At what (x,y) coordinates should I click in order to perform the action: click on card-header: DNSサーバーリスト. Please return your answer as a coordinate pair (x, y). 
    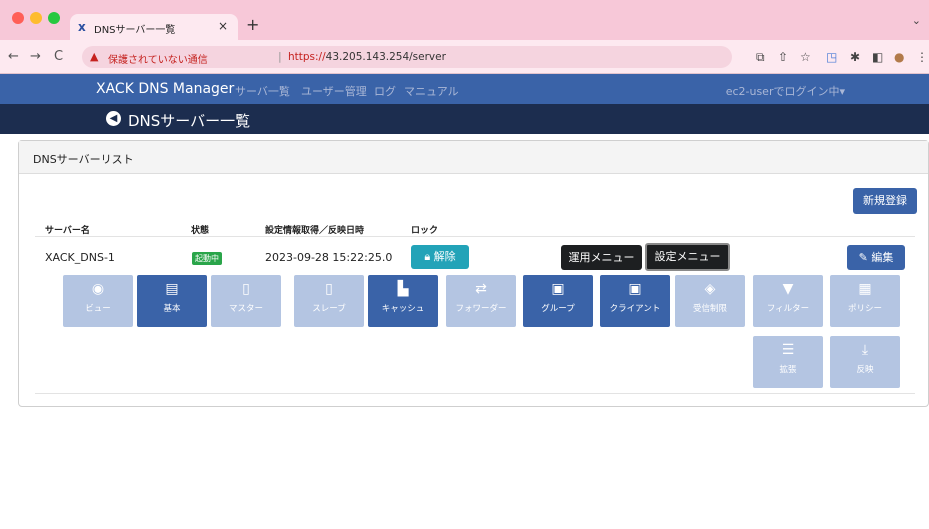
    Looking at the image, I should click on (473, 157).